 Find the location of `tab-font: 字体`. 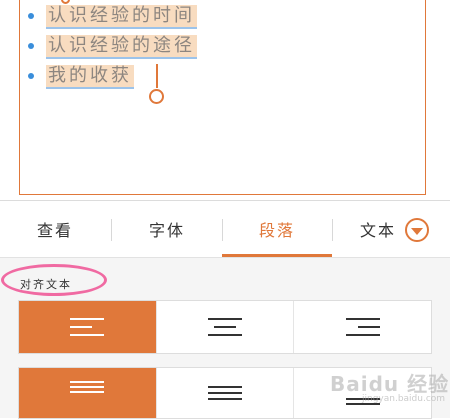

tab-font: 字体 is located at coordinates (167, 229).